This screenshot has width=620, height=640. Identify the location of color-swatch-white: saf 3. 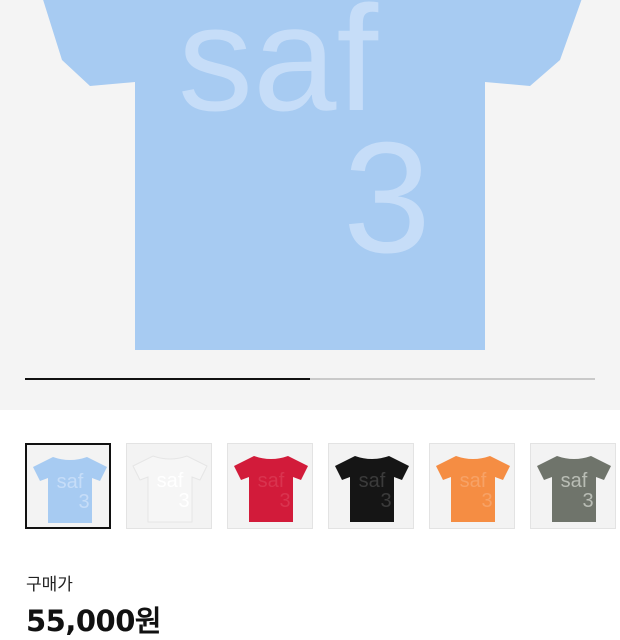
(169, 486).